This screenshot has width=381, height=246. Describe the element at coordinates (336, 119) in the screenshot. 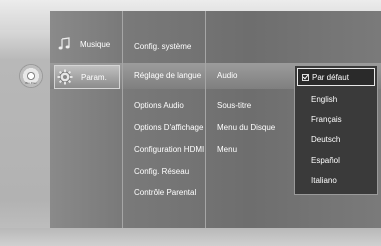

I see `dropdown-option-francais: Français` at that location.